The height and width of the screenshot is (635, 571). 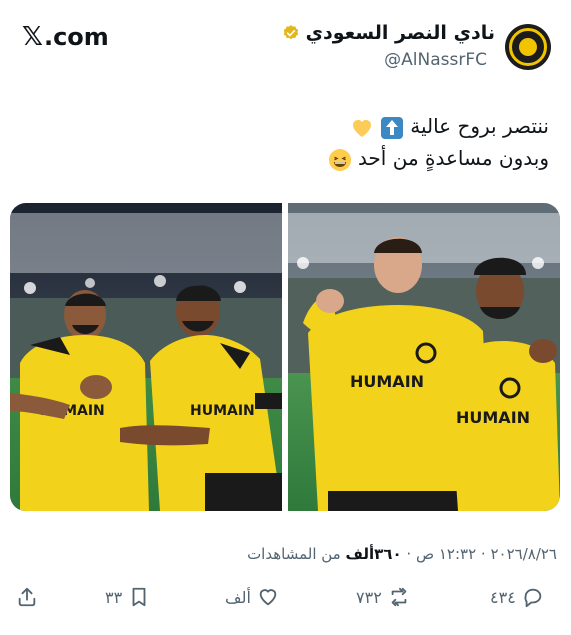 I want to click on grinning-face-emoji-icon, so click(x=339, y=159).